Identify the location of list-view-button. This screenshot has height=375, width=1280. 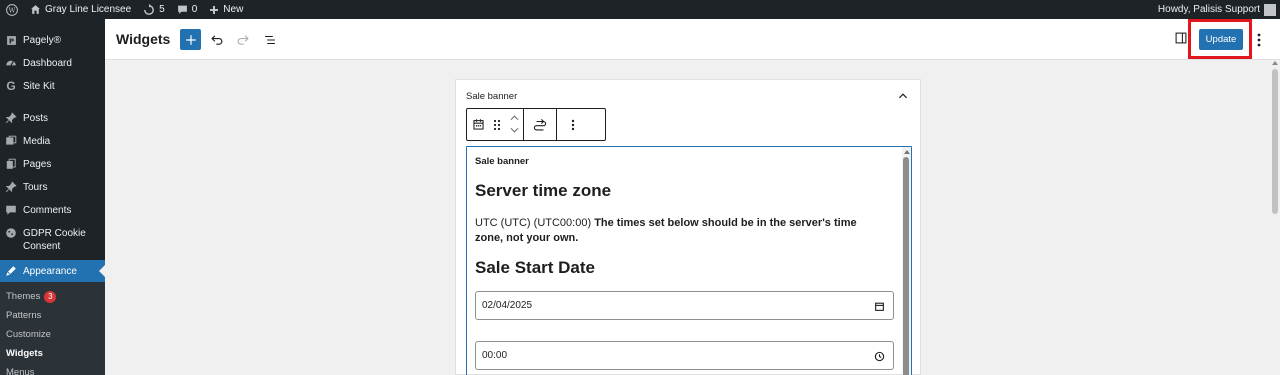
(270, 39).